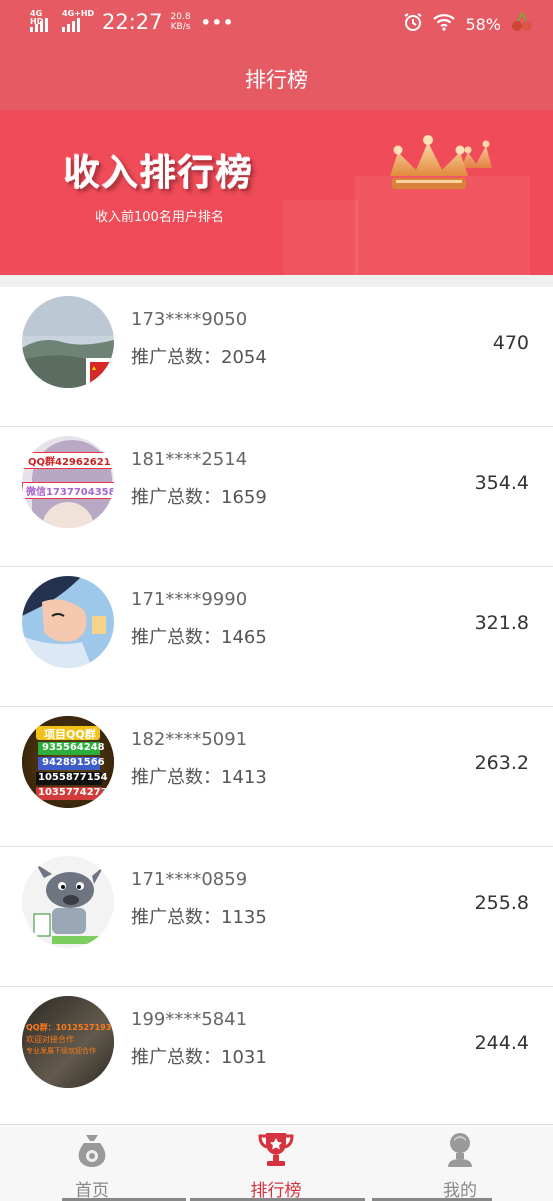  I want to click on network-type-label-2: 4G+HD, so click(78, 13).